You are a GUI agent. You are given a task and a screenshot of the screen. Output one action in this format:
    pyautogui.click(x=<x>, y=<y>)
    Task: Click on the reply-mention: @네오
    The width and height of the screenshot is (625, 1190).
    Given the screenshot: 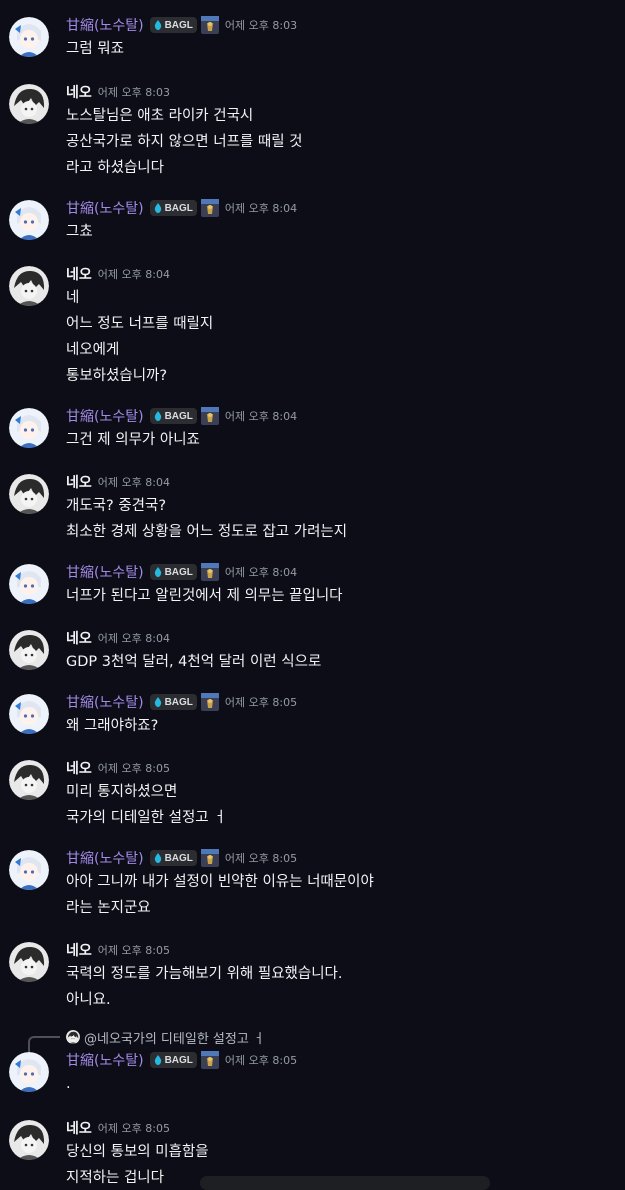 What is the action you would take?
    pyautogui.click(x=102, y=1037)
    